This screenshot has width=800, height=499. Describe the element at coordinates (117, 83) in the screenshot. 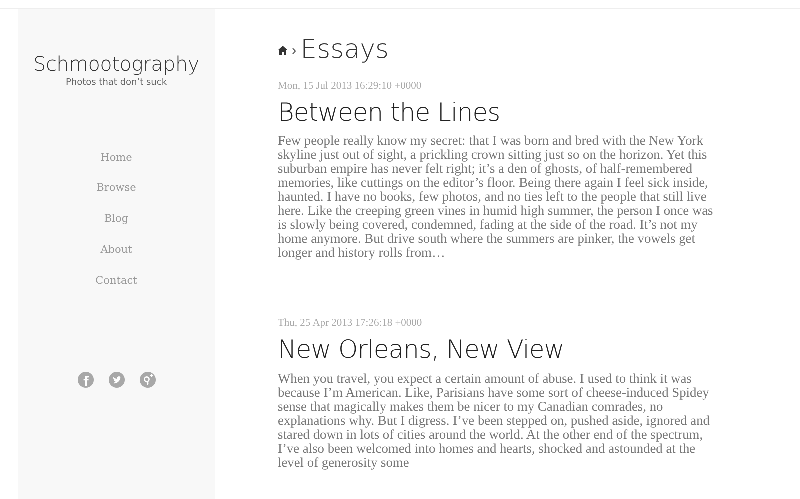

I see `site-tagline: Photos that don’t suck` at that location.